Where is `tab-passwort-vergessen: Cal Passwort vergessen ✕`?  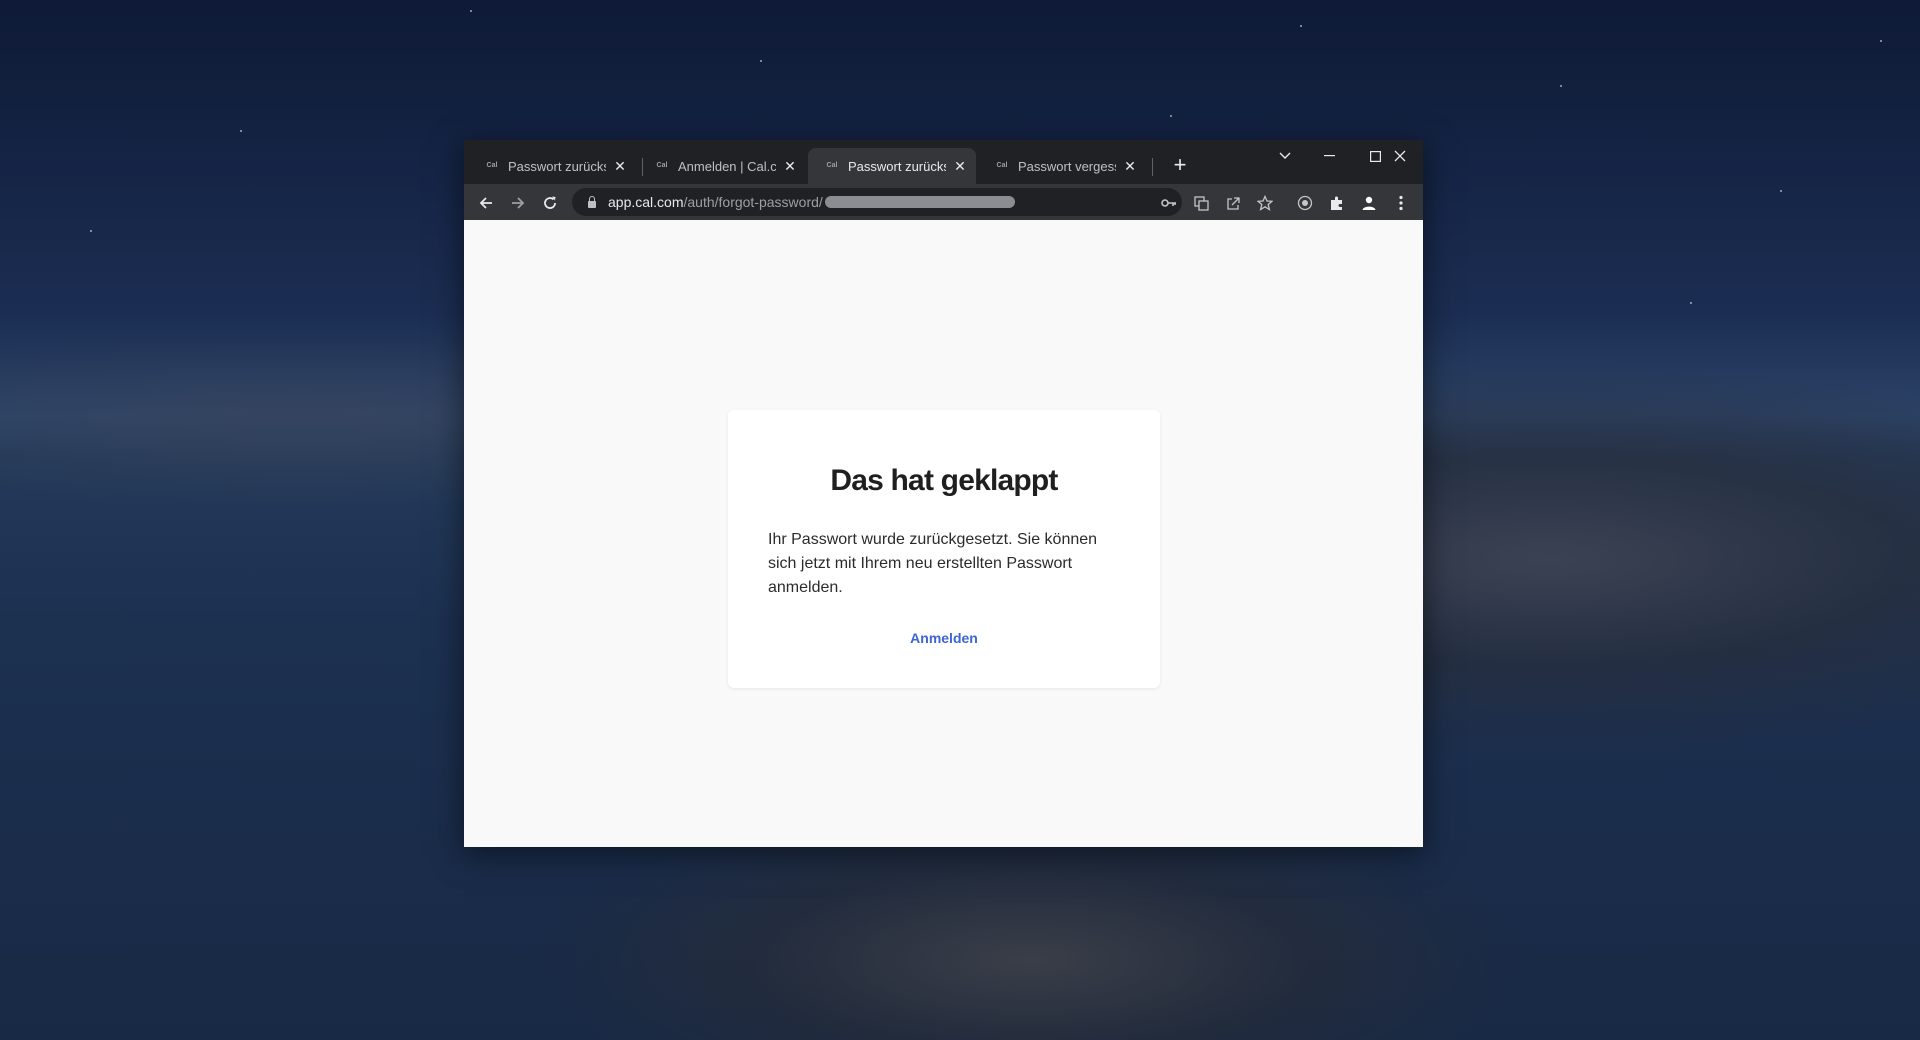 tab-passwort-vergessen: Cal Passwort vergessen ✕ is located at coordinates (1062, 166).